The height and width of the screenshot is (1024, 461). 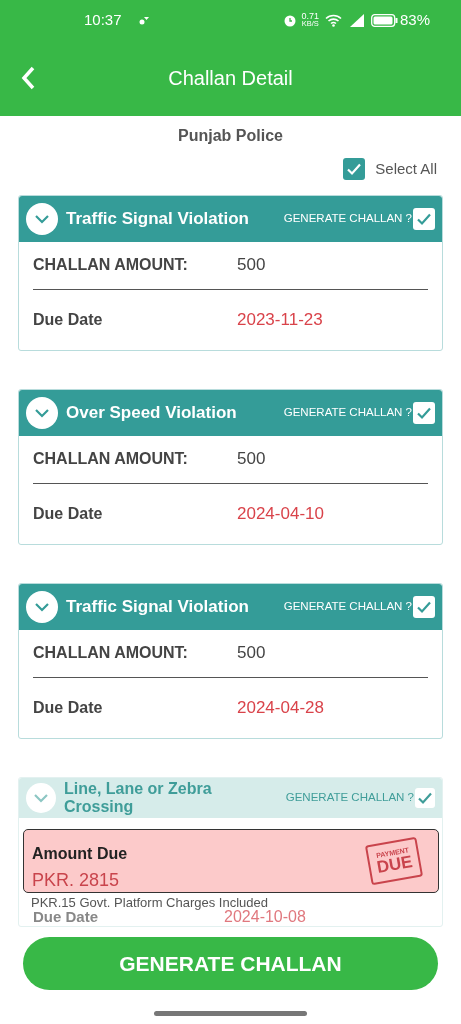 What do you see at coordinates (230, 797) in the screenshot?
I see `card-header: Line, Lane or Zebra Crossing GENERATE CHALLAN ?` at bounding box center [230, 797].